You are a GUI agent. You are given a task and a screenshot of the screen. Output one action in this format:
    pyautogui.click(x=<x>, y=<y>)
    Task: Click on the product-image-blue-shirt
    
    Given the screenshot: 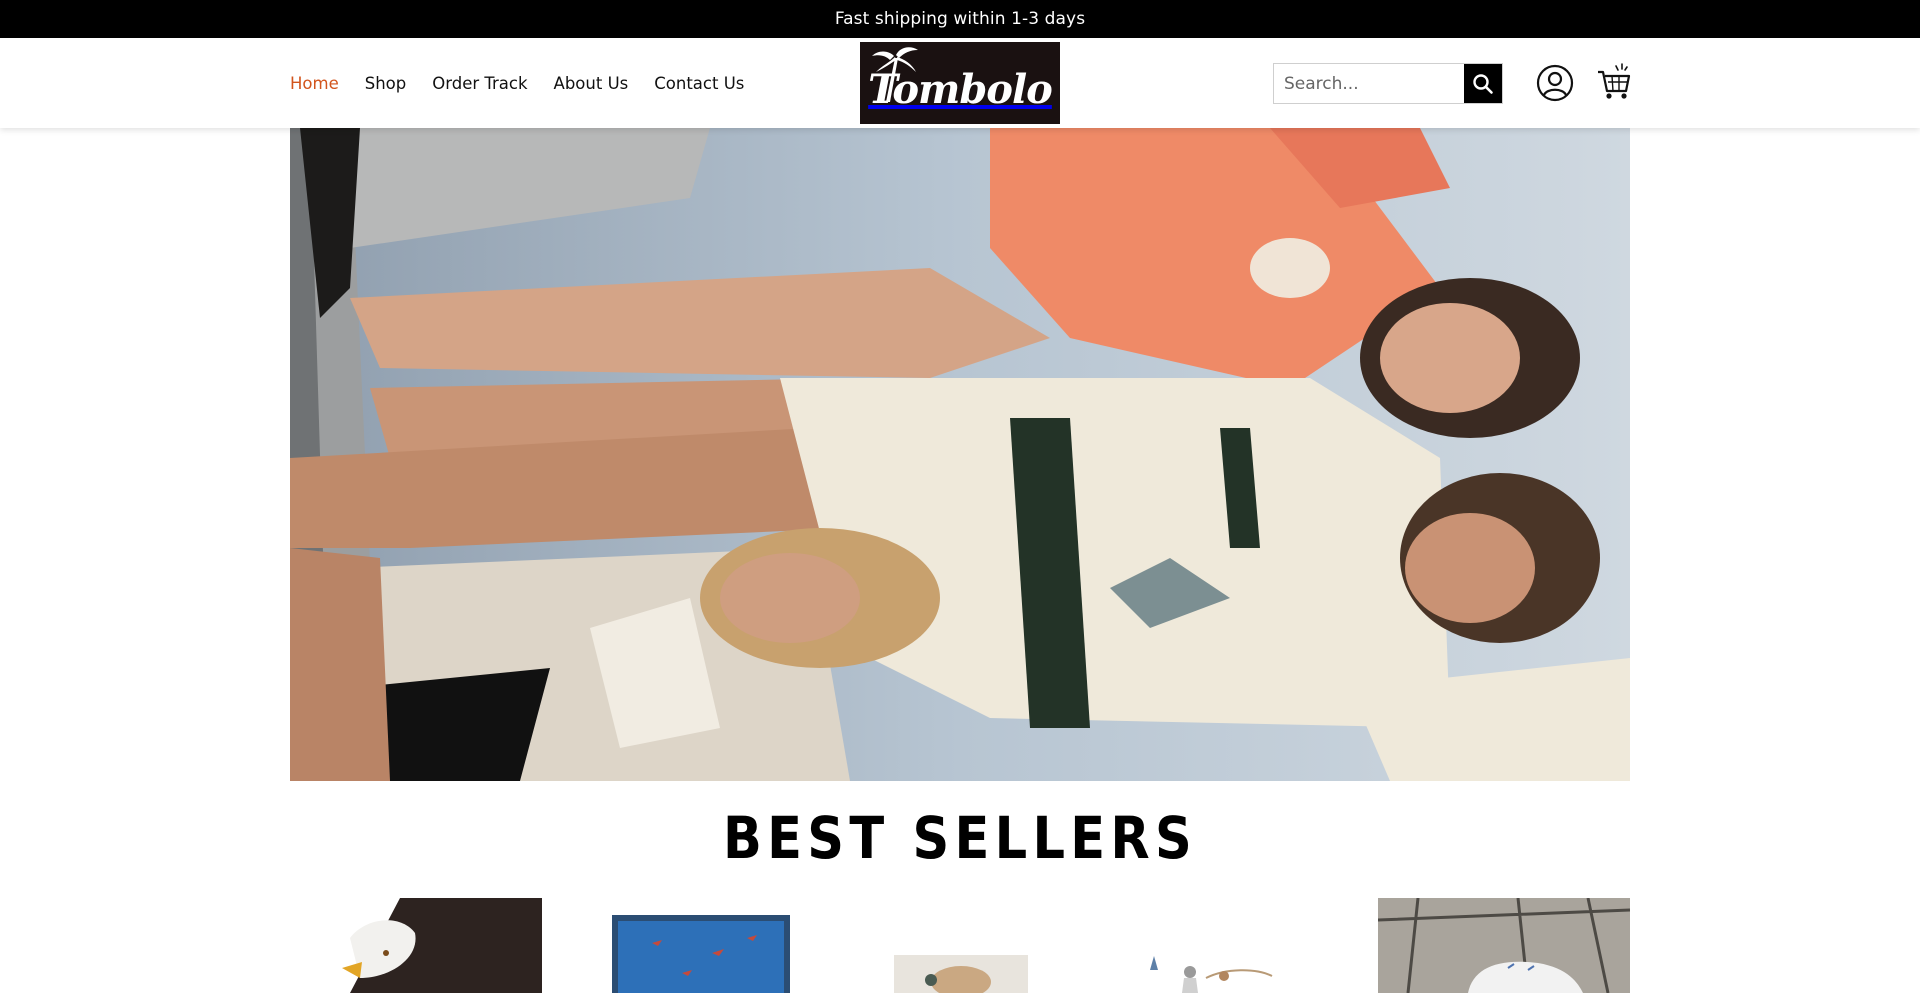 What is the action you would take?
    pyautogui.click(x=688, y=945)
    